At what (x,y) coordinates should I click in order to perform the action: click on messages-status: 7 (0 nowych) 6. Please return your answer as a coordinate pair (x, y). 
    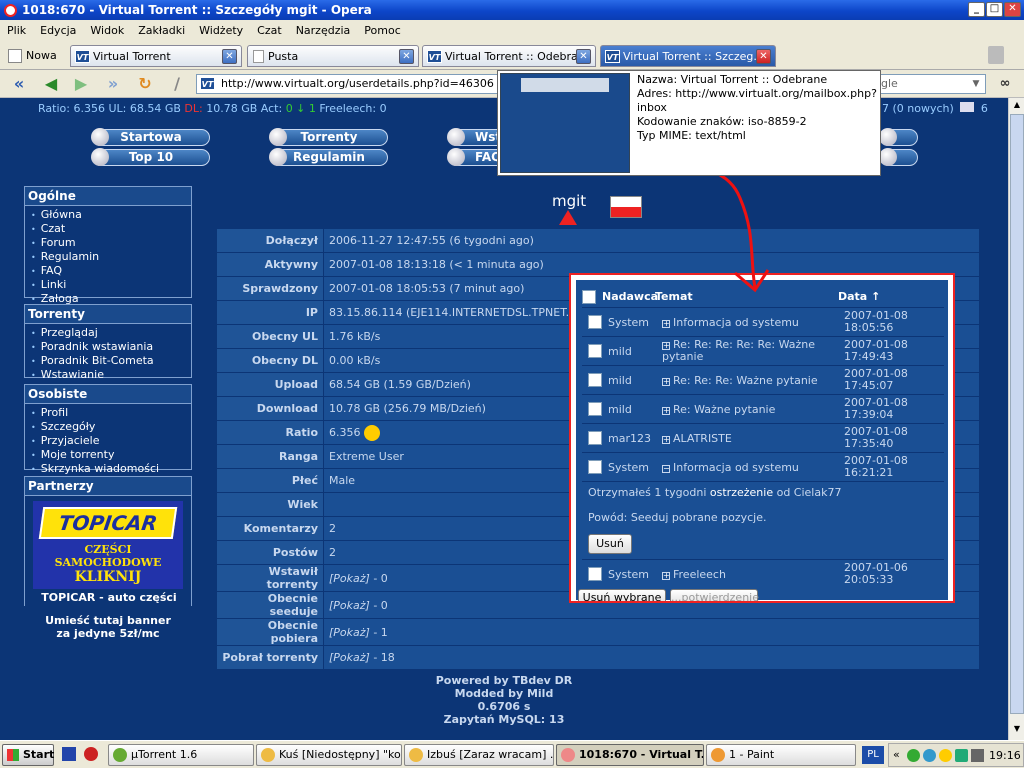
    Looking at the image, I should click on (935, 108).